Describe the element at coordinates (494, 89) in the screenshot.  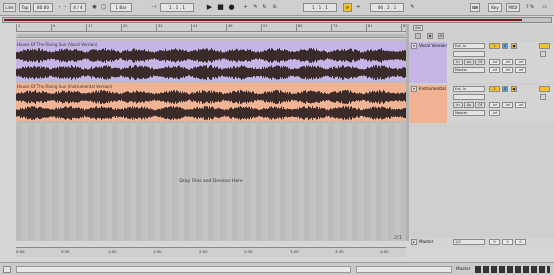
I see `track-number: 2` at that location.